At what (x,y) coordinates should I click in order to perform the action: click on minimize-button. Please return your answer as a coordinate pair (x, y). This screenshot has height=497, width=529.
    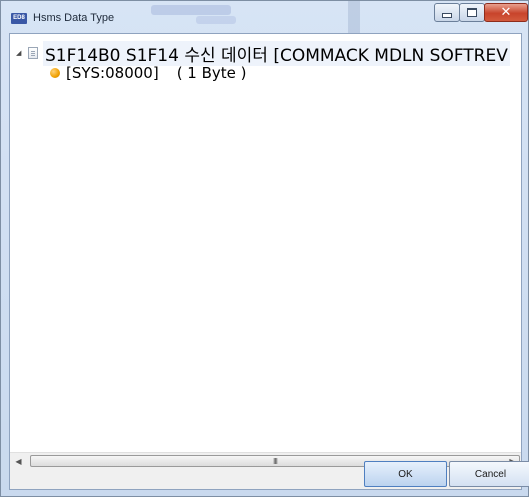
    Looking at the image, I should click on (447, 12).